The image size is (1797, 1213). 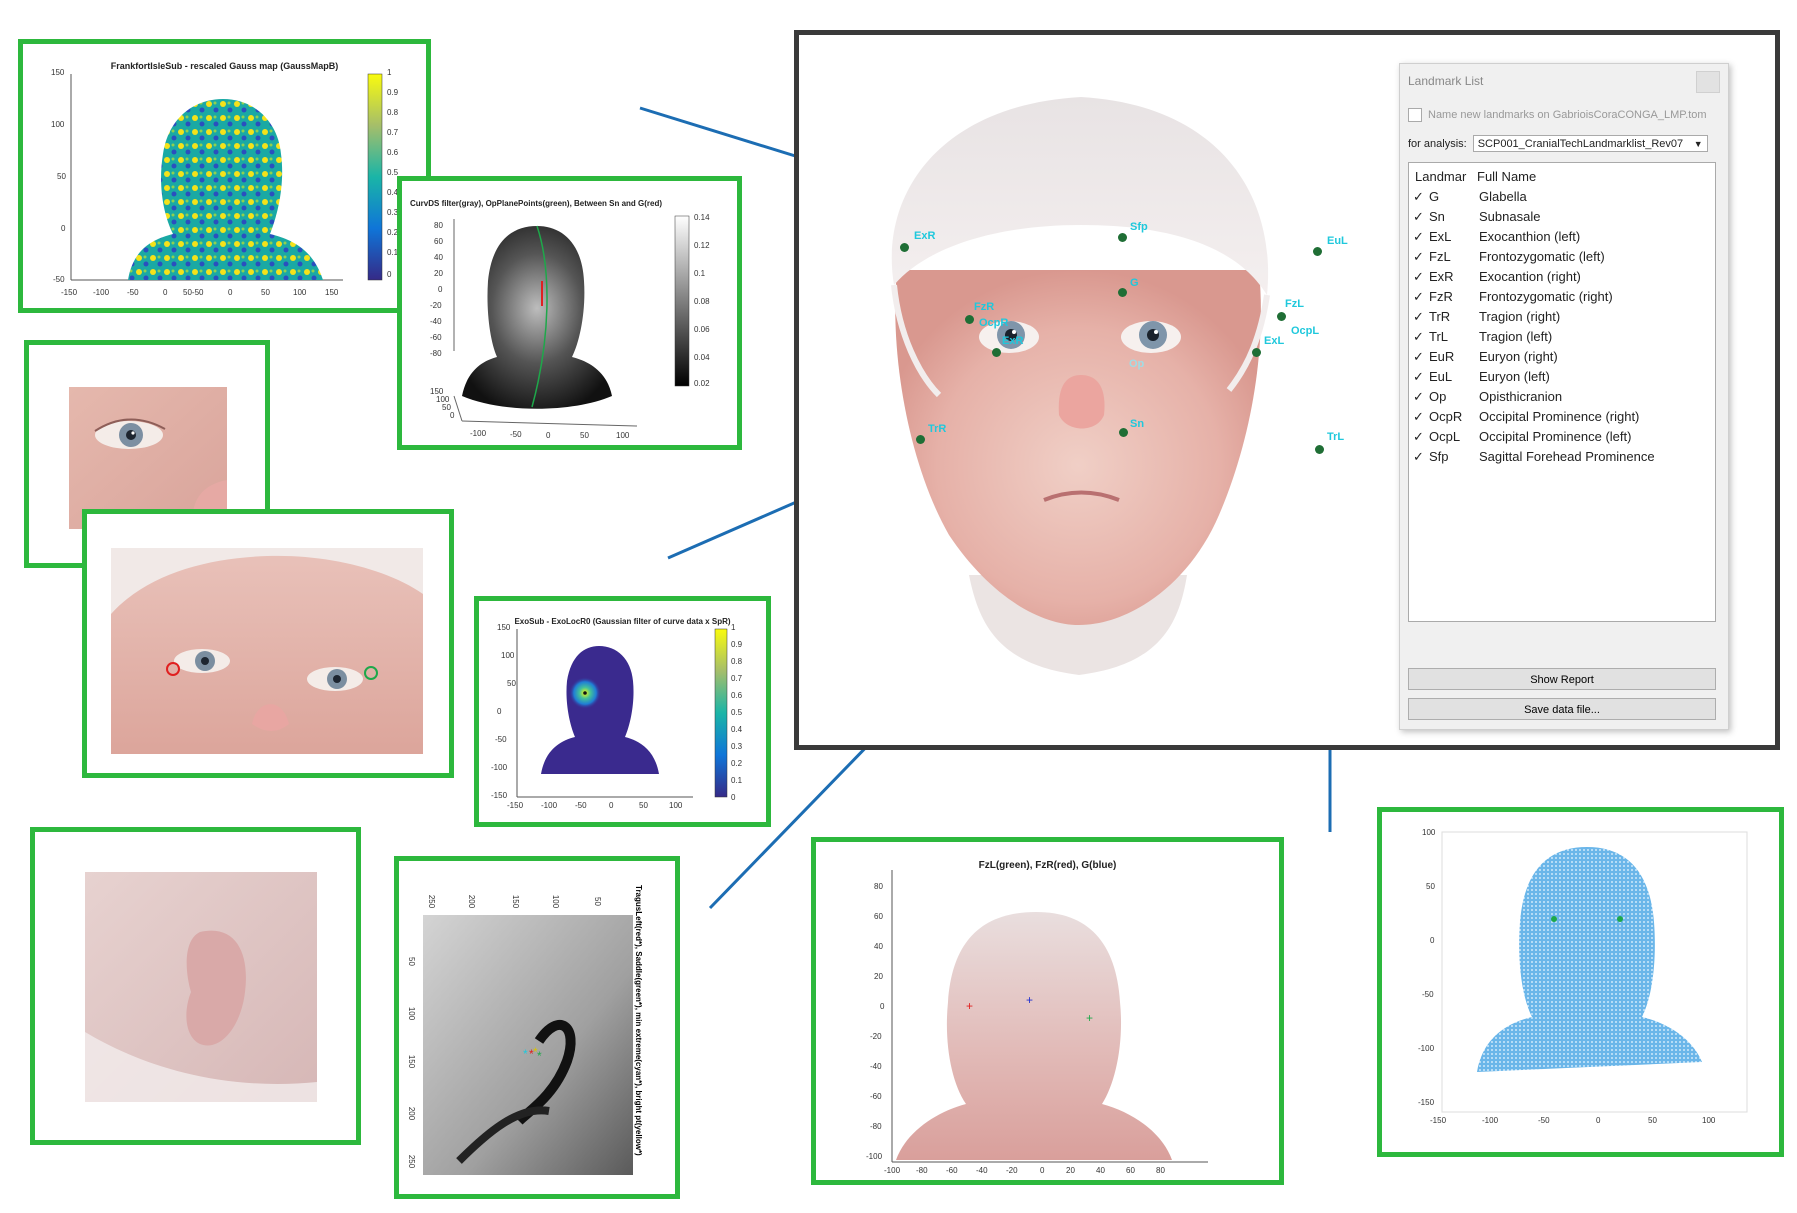 What do you see at coordinates (539, 1056) in the screenshot?
I see `tragus-star-green: *` at bounding box center [539, 1056].